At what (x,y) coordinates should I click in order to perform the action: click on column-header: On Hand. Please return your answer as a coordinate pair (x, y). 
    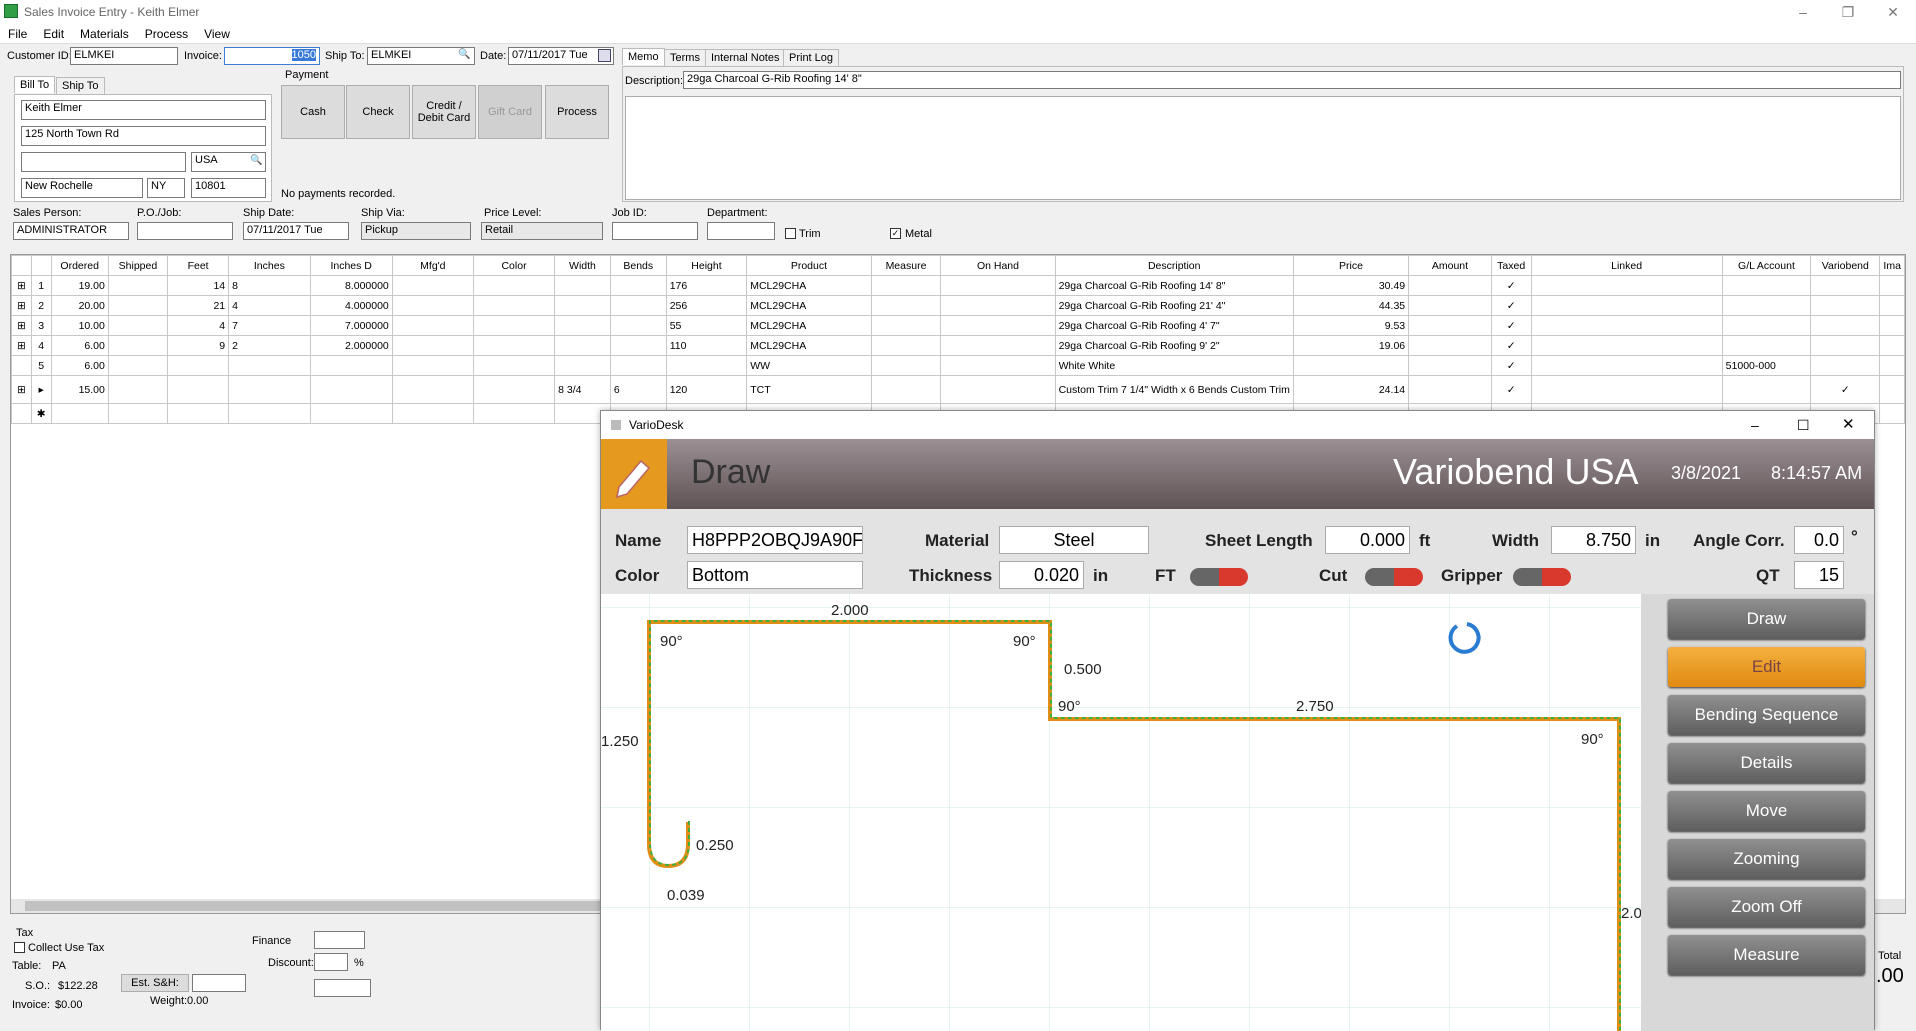
    Looking at the image, I should click on (998, 265).